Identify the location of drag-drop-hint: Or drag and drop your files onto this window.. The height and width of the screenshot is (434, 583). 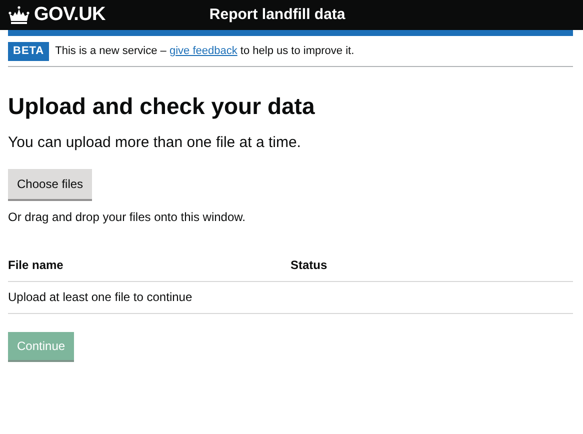
(127, 217).